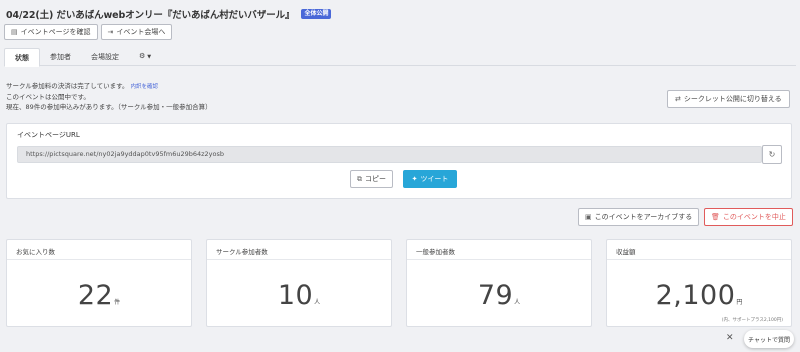 Image resolution: width=800 pixels, height=352 pixels. I want to click on refresh-icon: ↻, so click(772, 154).